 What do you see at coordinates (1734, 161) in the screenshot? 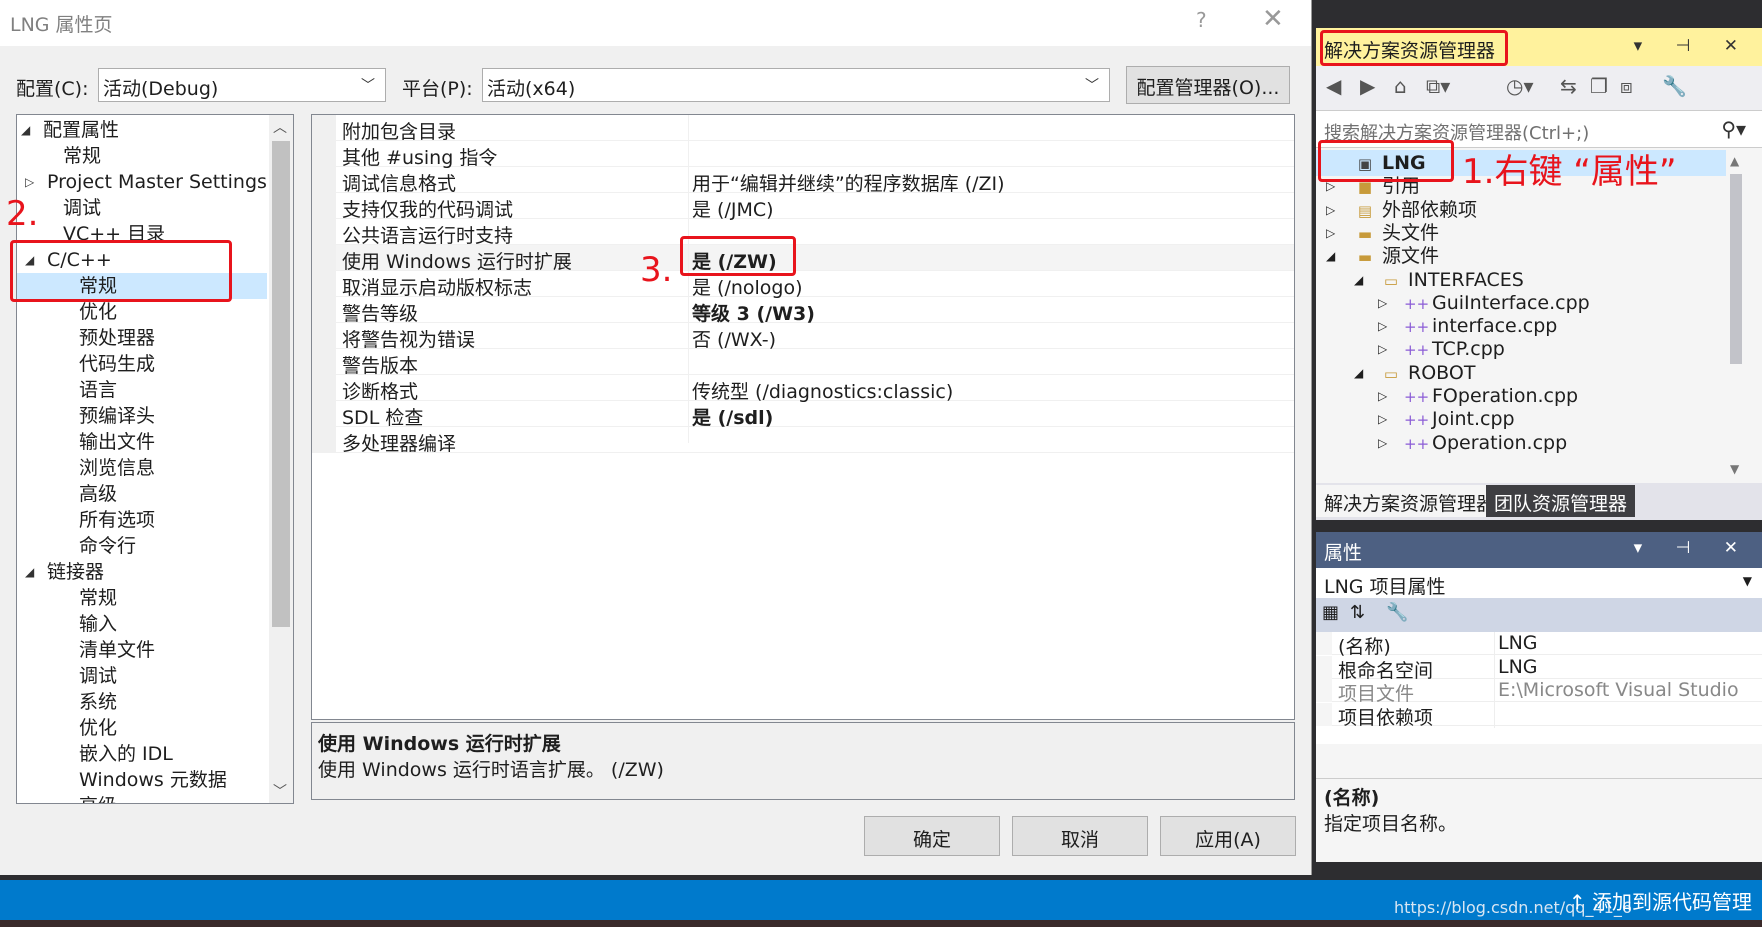
I see `scroll-up-icon: ▲` at bounding box center [1734, 161].